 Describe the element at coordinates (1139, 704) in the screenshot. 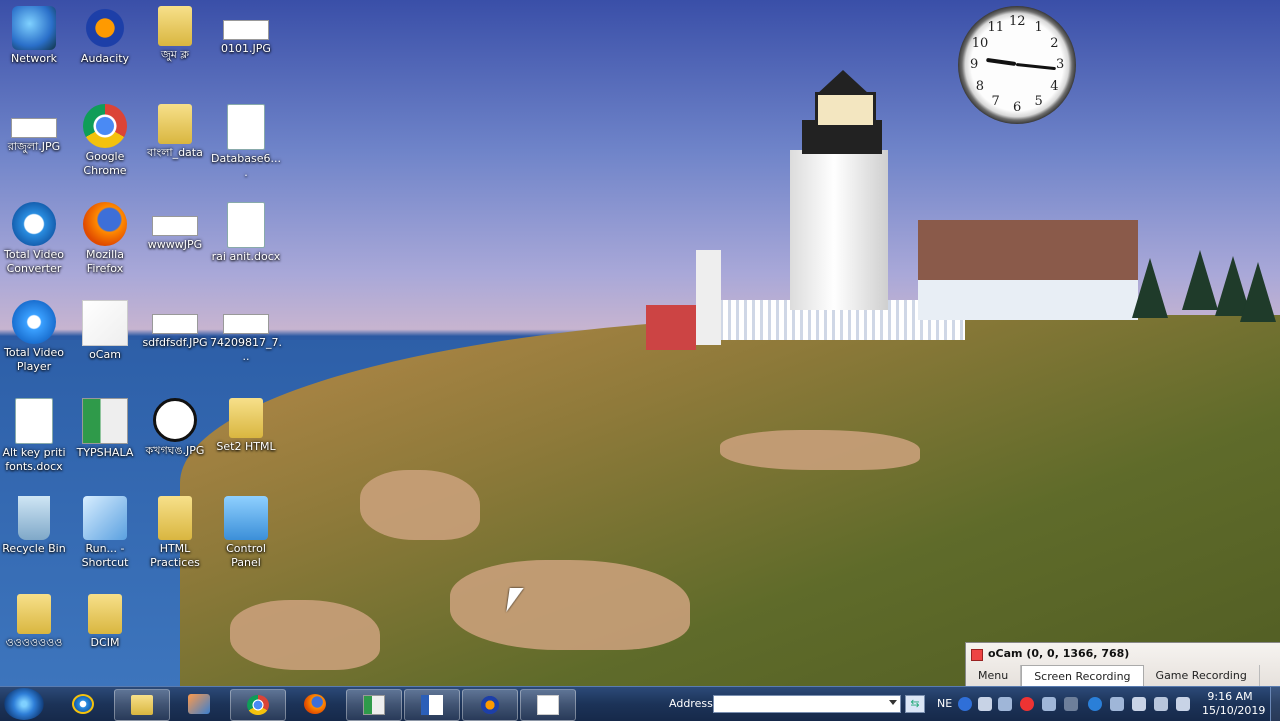

I see `volume-icon` at that location.